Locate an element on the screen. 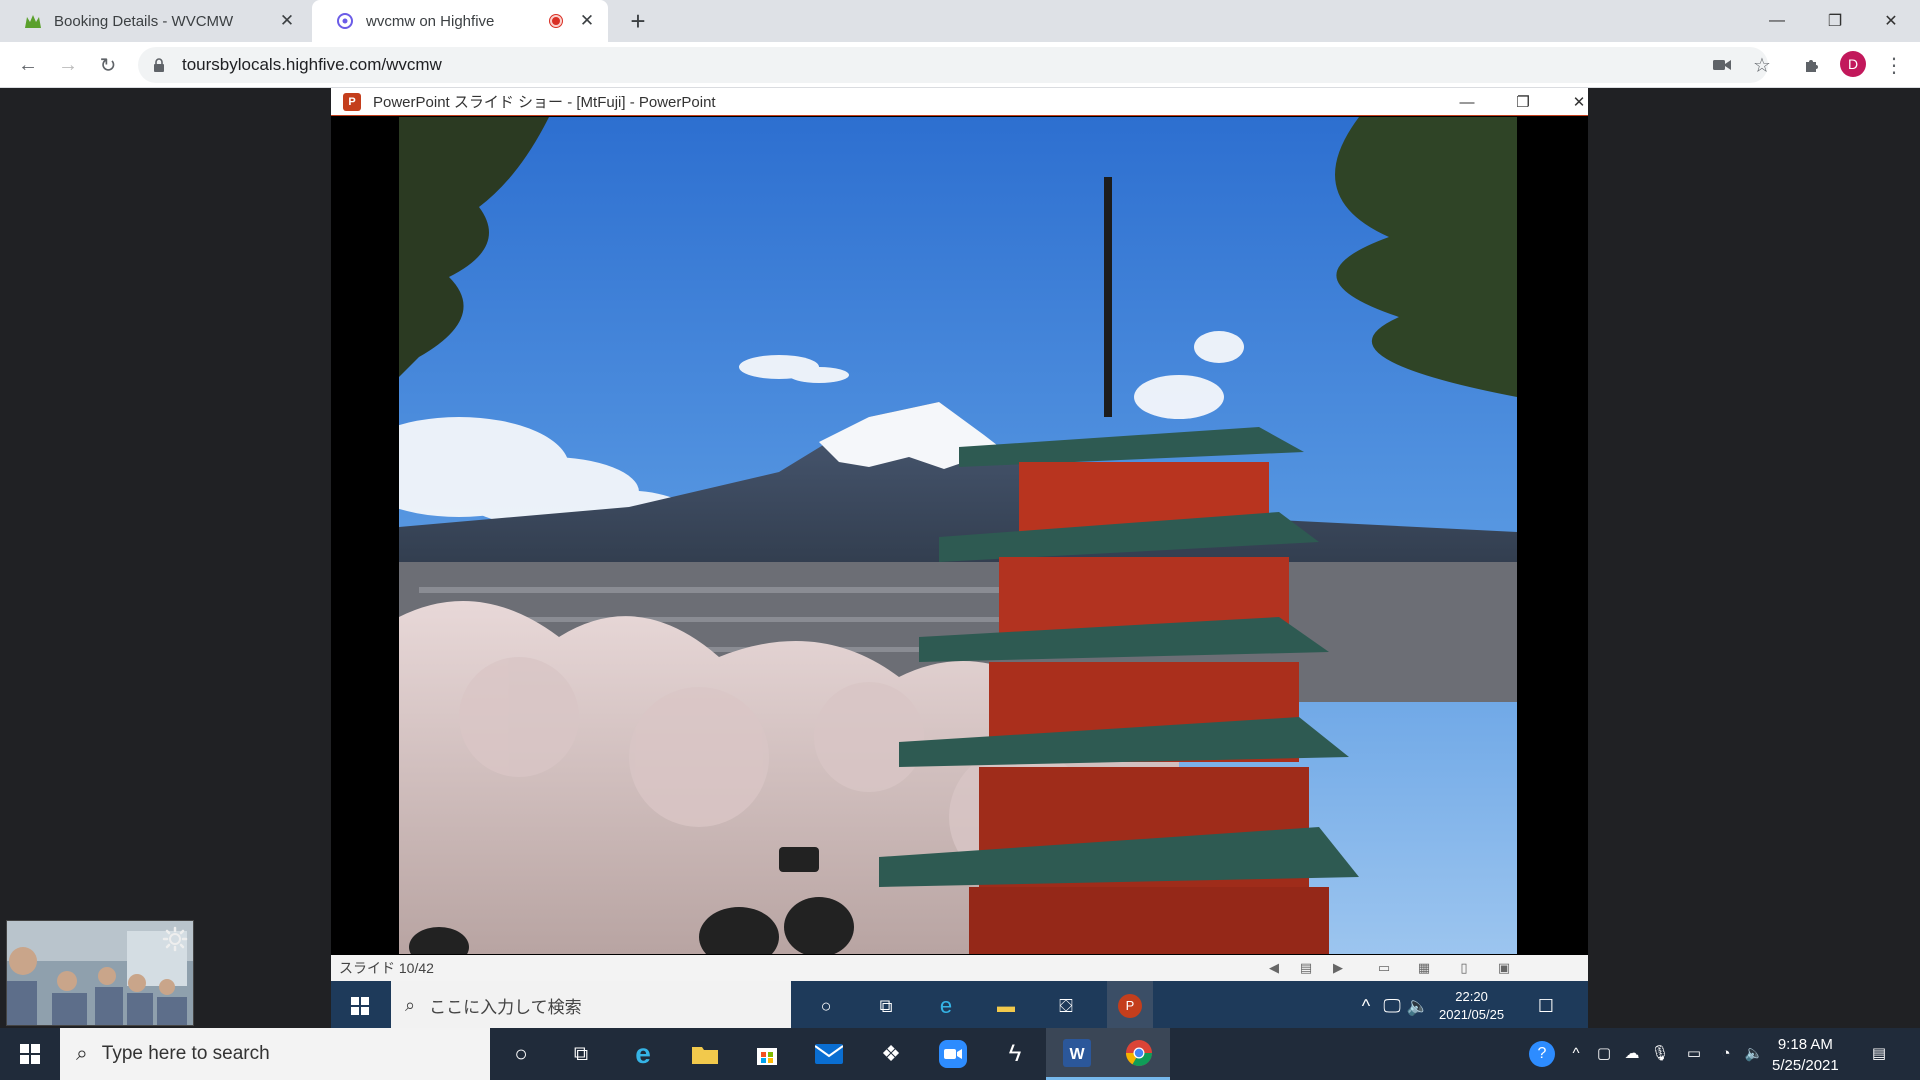  windows-icon is located at coordinates (30, 1054).